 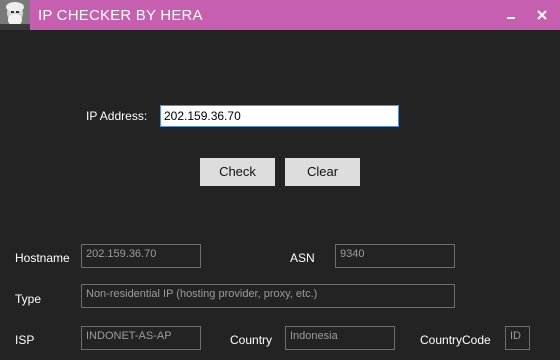 I want to click on country-label: Country, so click(x=251, y=340).